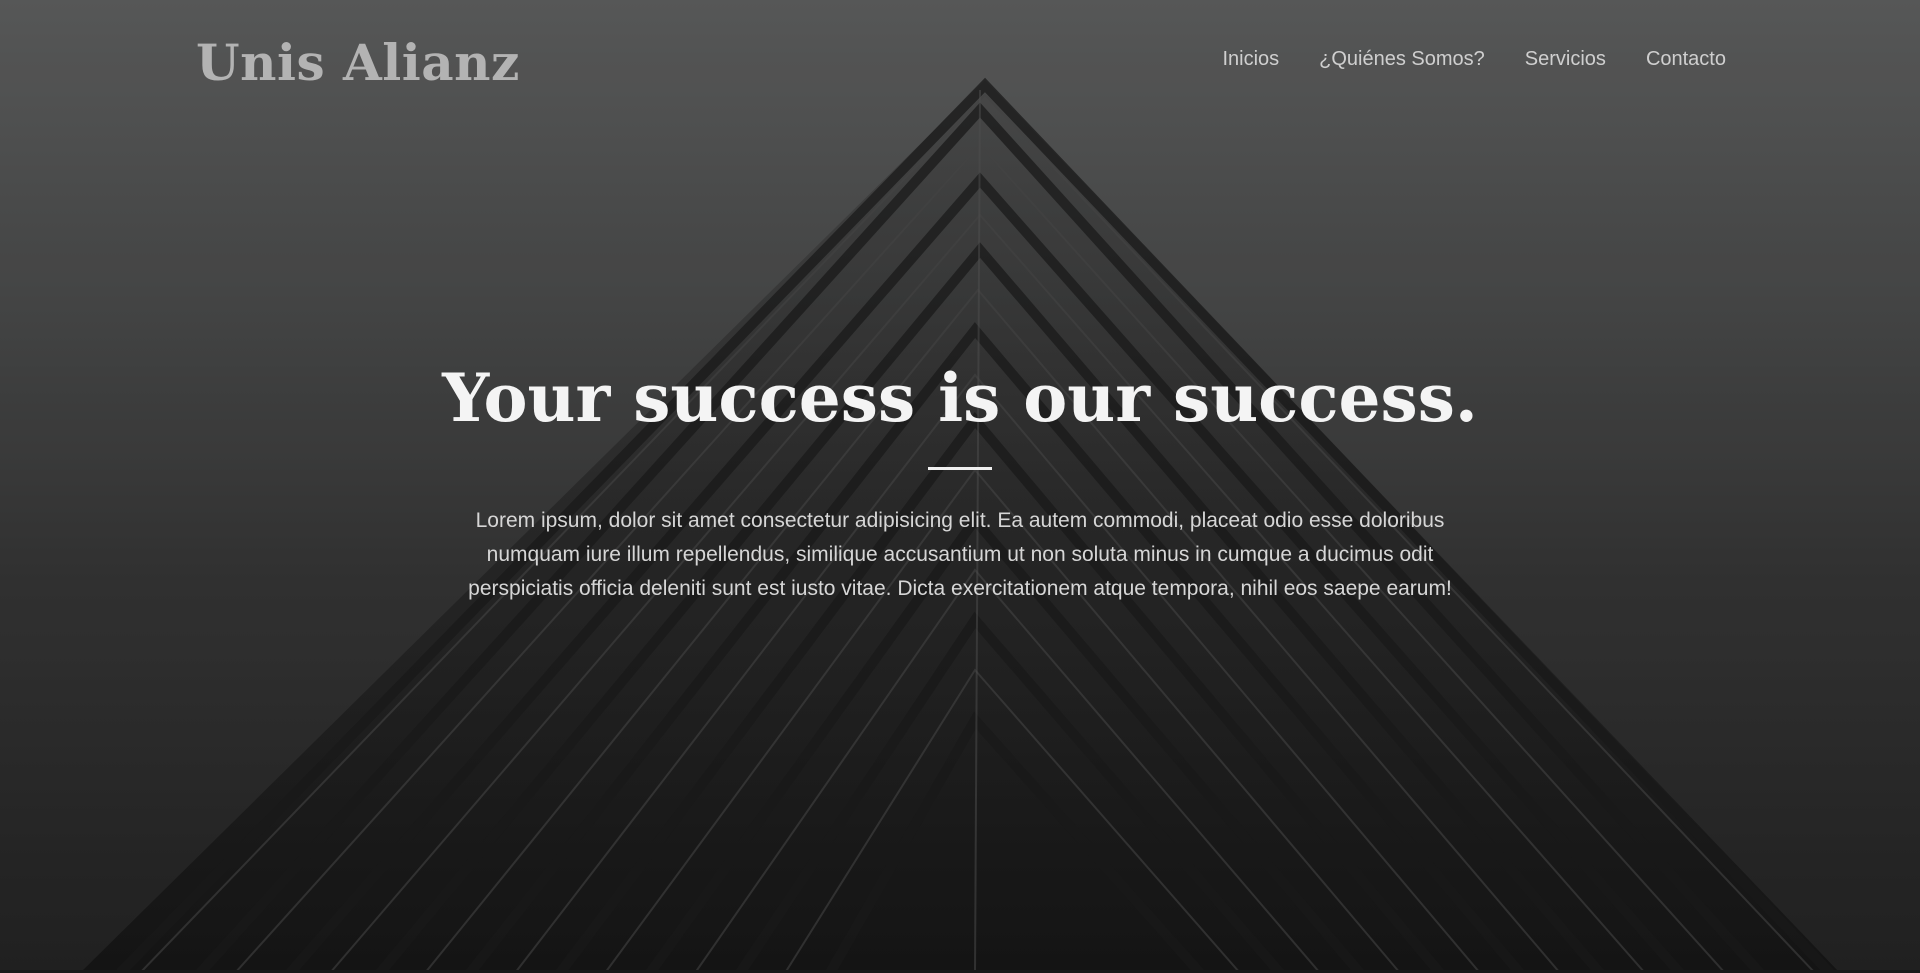 Image resolution: width=1920 pixels, height=973 pixels. Describe the element at coordinates (1250, 59) in the screenshot. I see `nav-link-inicios: Inicios` at that location.